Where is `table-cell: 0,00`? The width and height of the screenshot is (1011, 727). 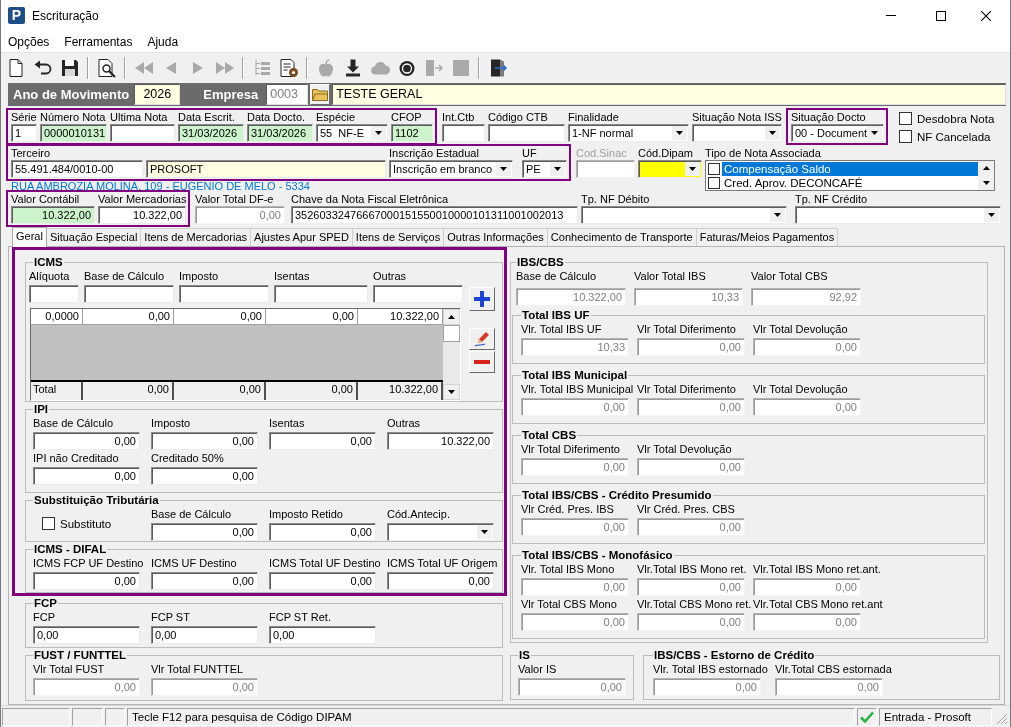
table-cell: 0,00 is located at coordinates (312, 391).